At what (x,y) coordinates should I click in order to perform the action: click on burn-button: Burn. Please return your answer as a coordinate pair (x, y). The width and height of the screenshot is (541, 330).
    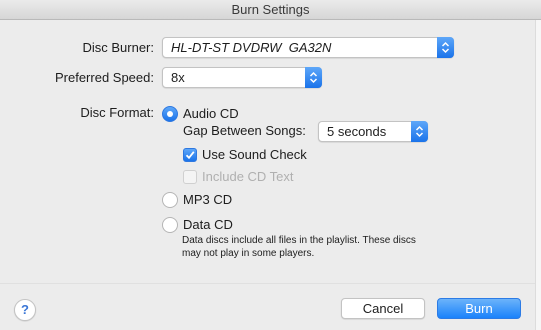
    Looking at the image, I should click on (479, 308).